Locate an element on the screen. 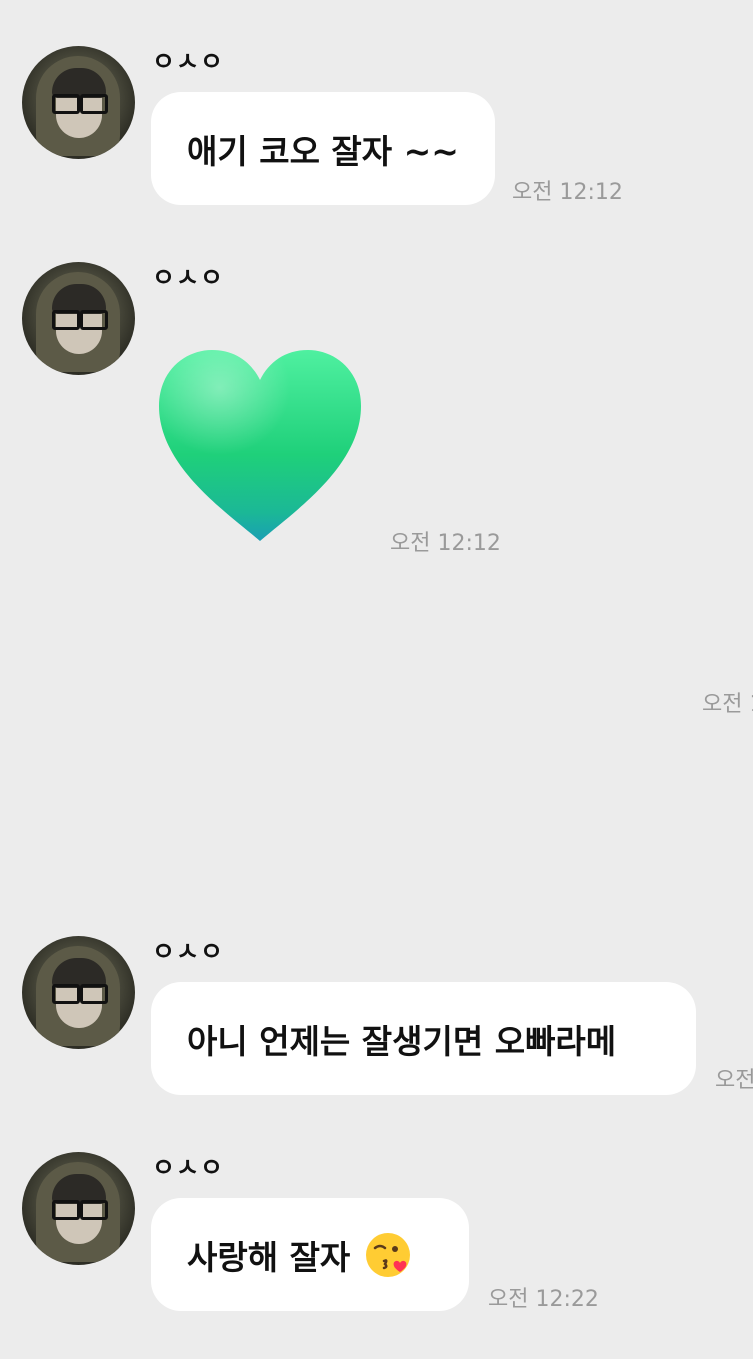  message-time-partial: 오전 is located at coordinates (734, 1080).